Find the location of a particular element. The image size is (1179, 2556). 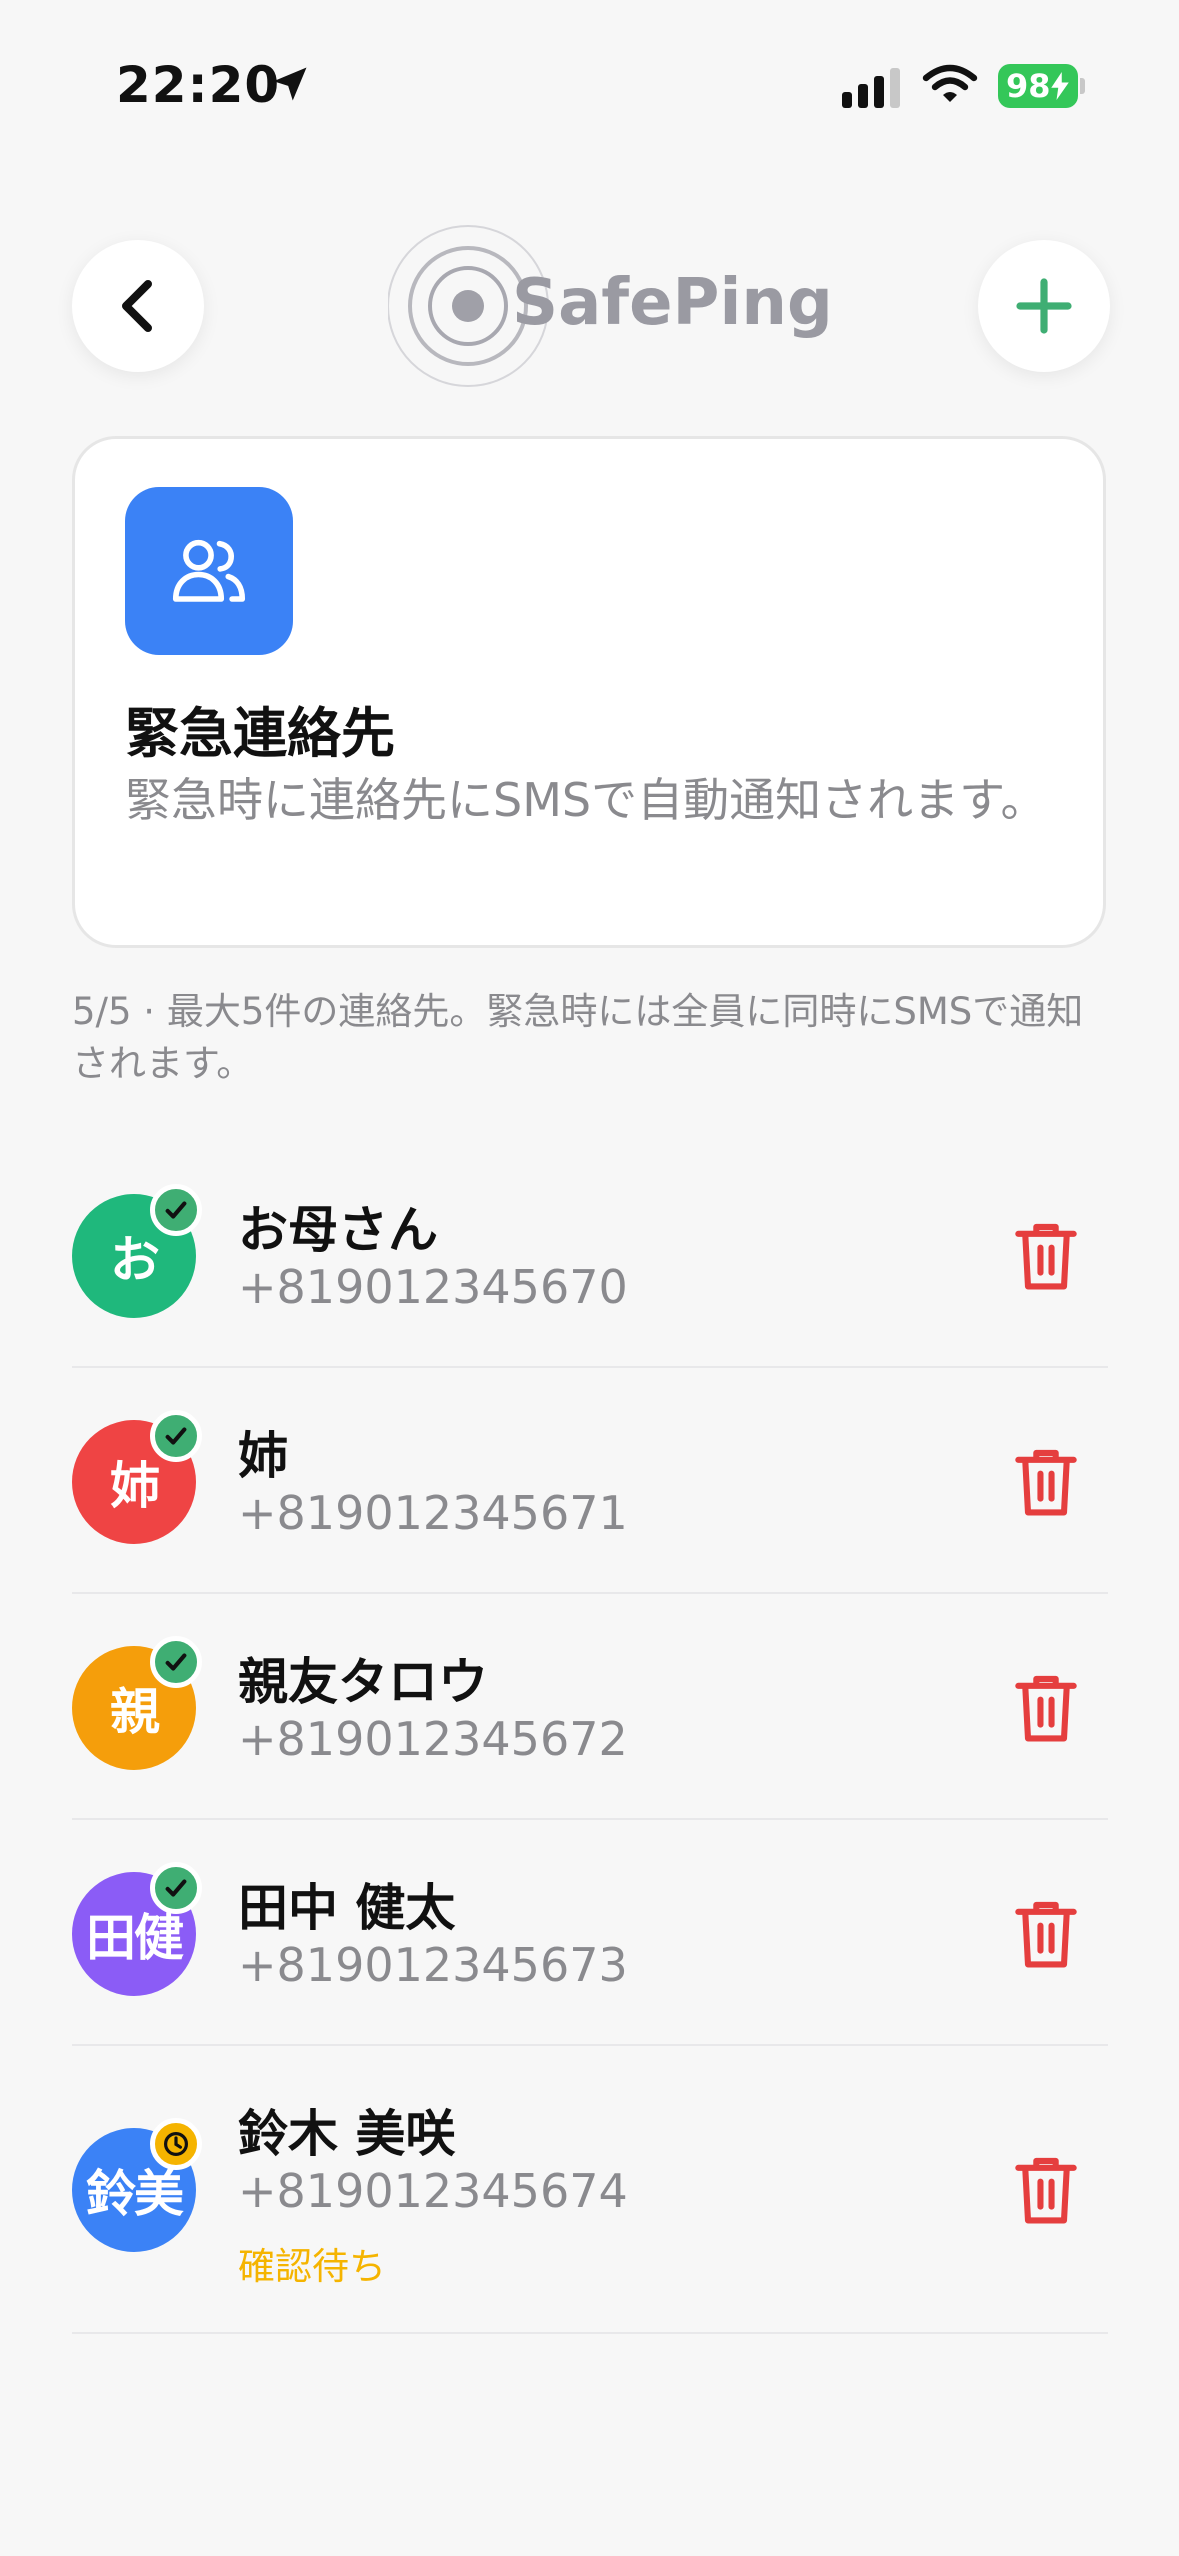

charging-bolt-icon is located at coordinates (1059, 86).